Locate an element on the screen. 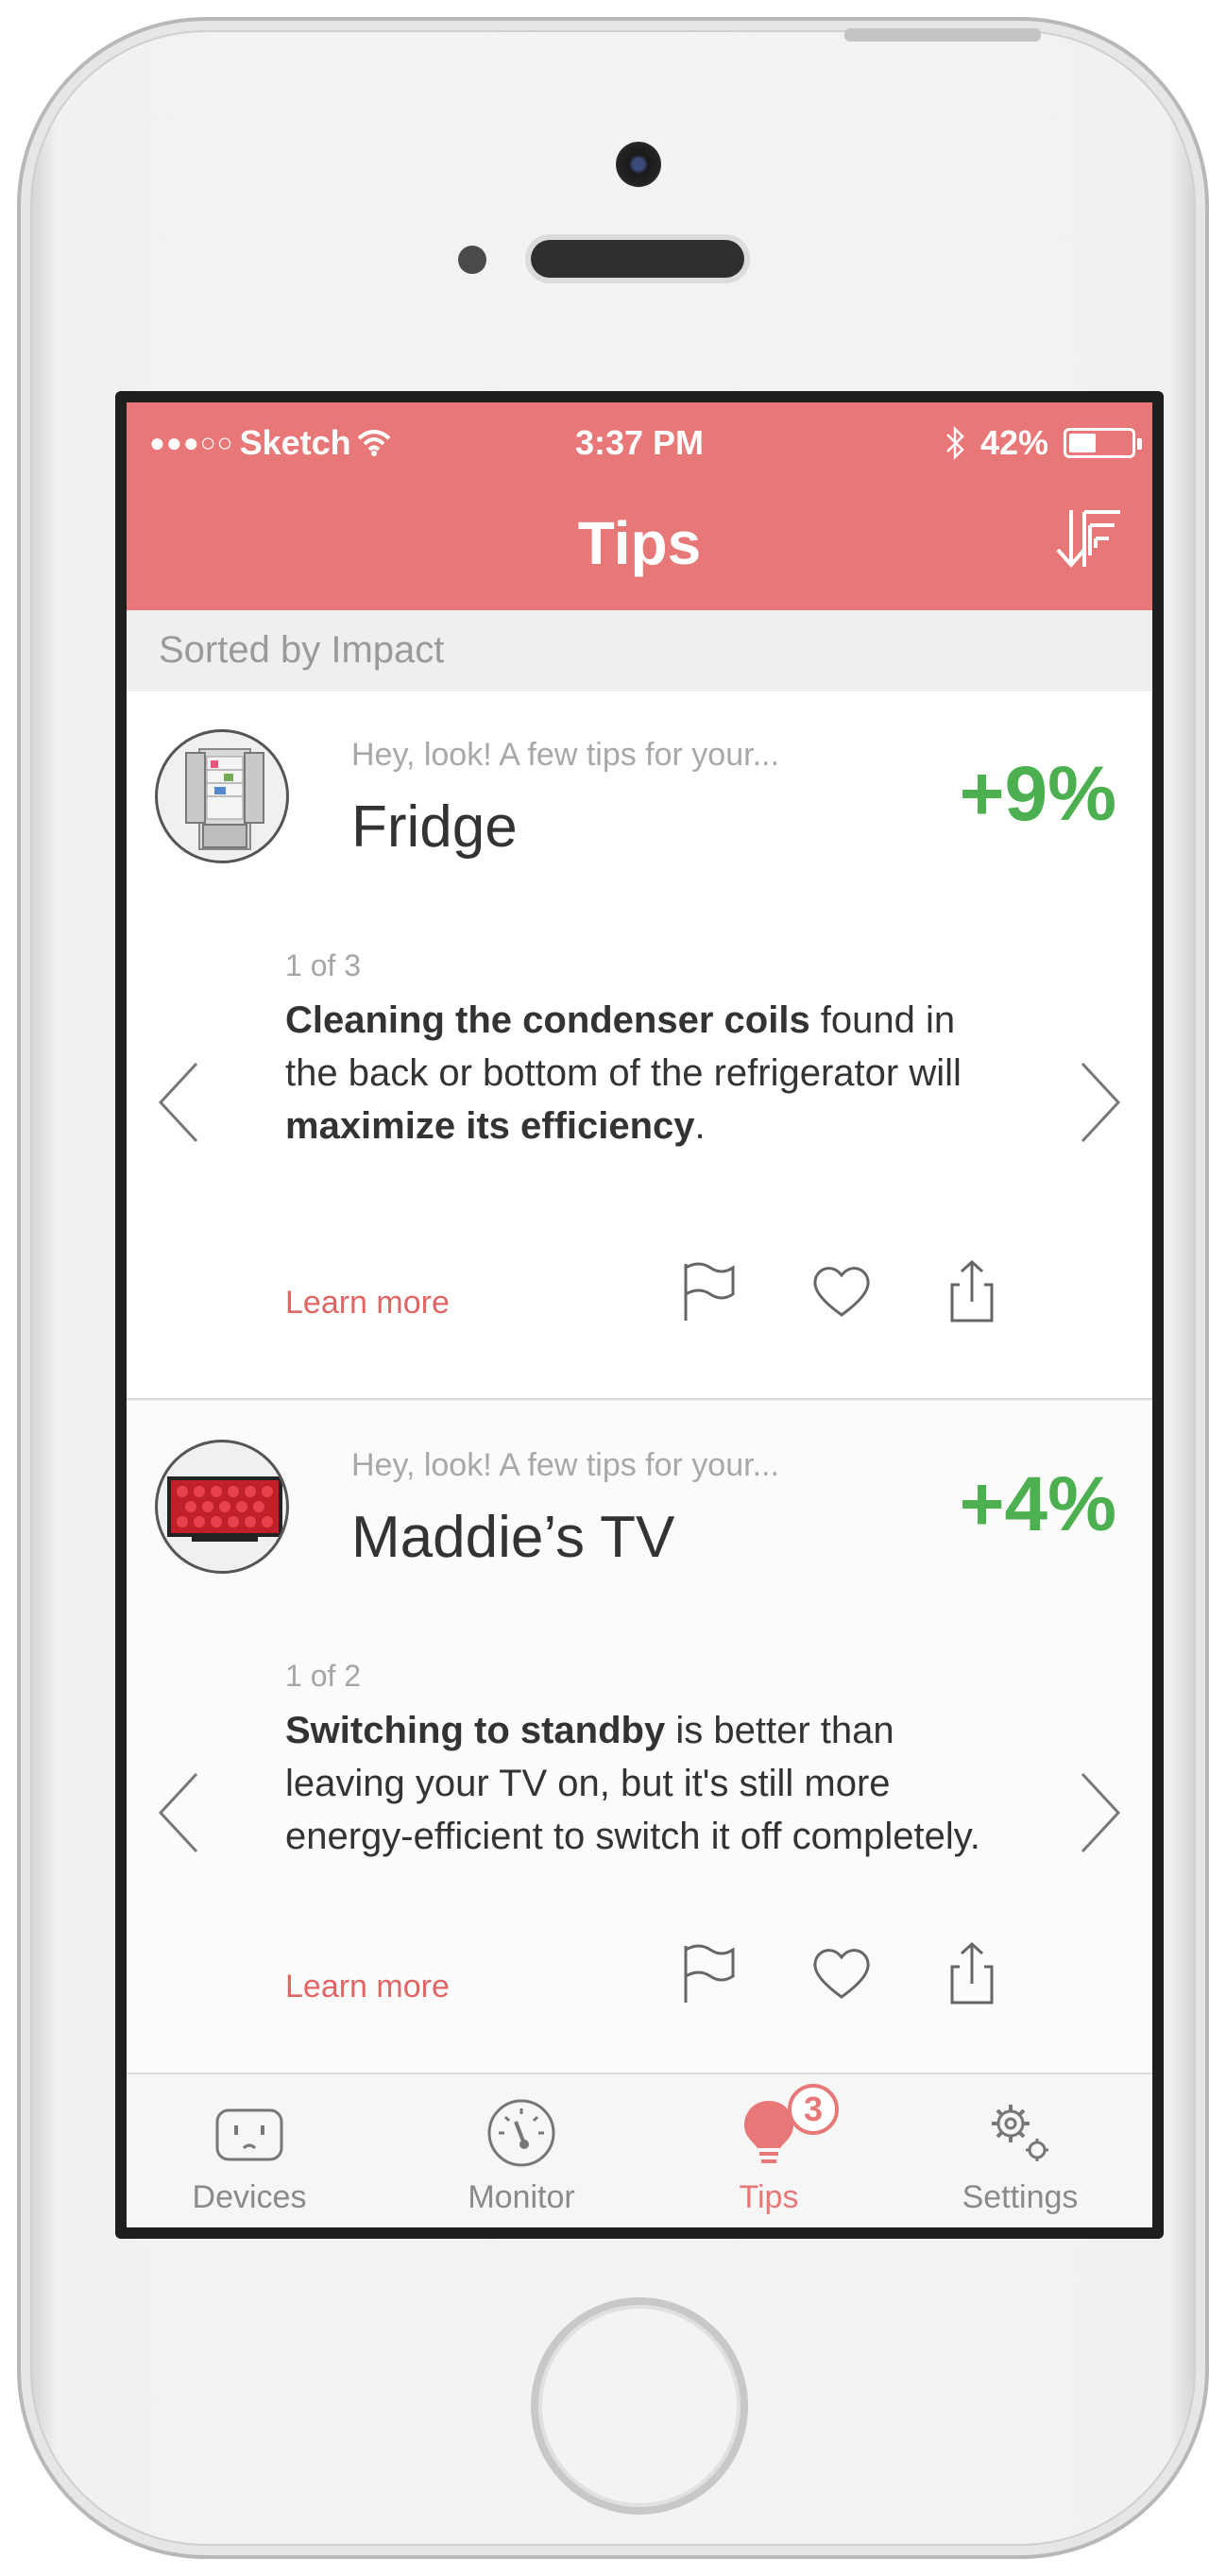  battery-percent: 42% is located at coordinates (1014, 442).